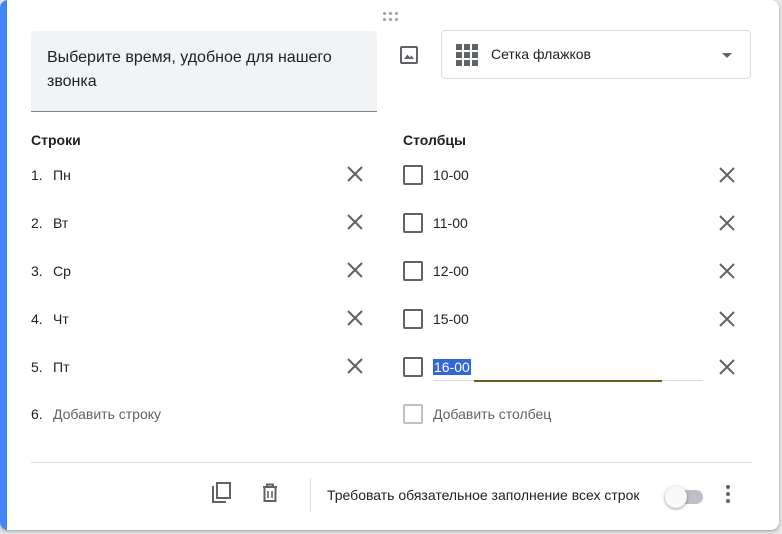  What do you see at coordinates (62, 175) in the screenshot?
I see `row-label: Пн` at bounding box center [62, 175].